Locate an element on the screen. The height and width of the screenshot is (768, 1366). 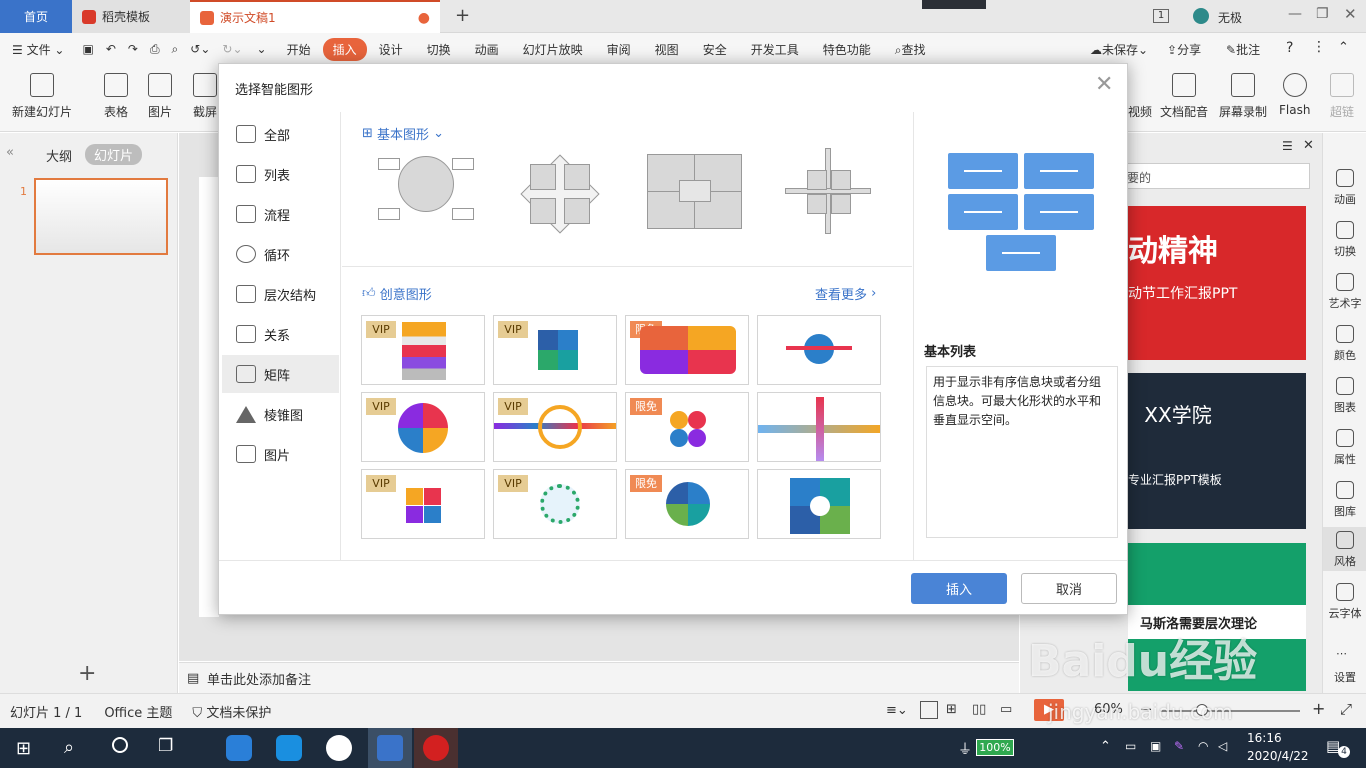
new-slide-button: 新建幻灯片 is located at coordinates (42, 96).